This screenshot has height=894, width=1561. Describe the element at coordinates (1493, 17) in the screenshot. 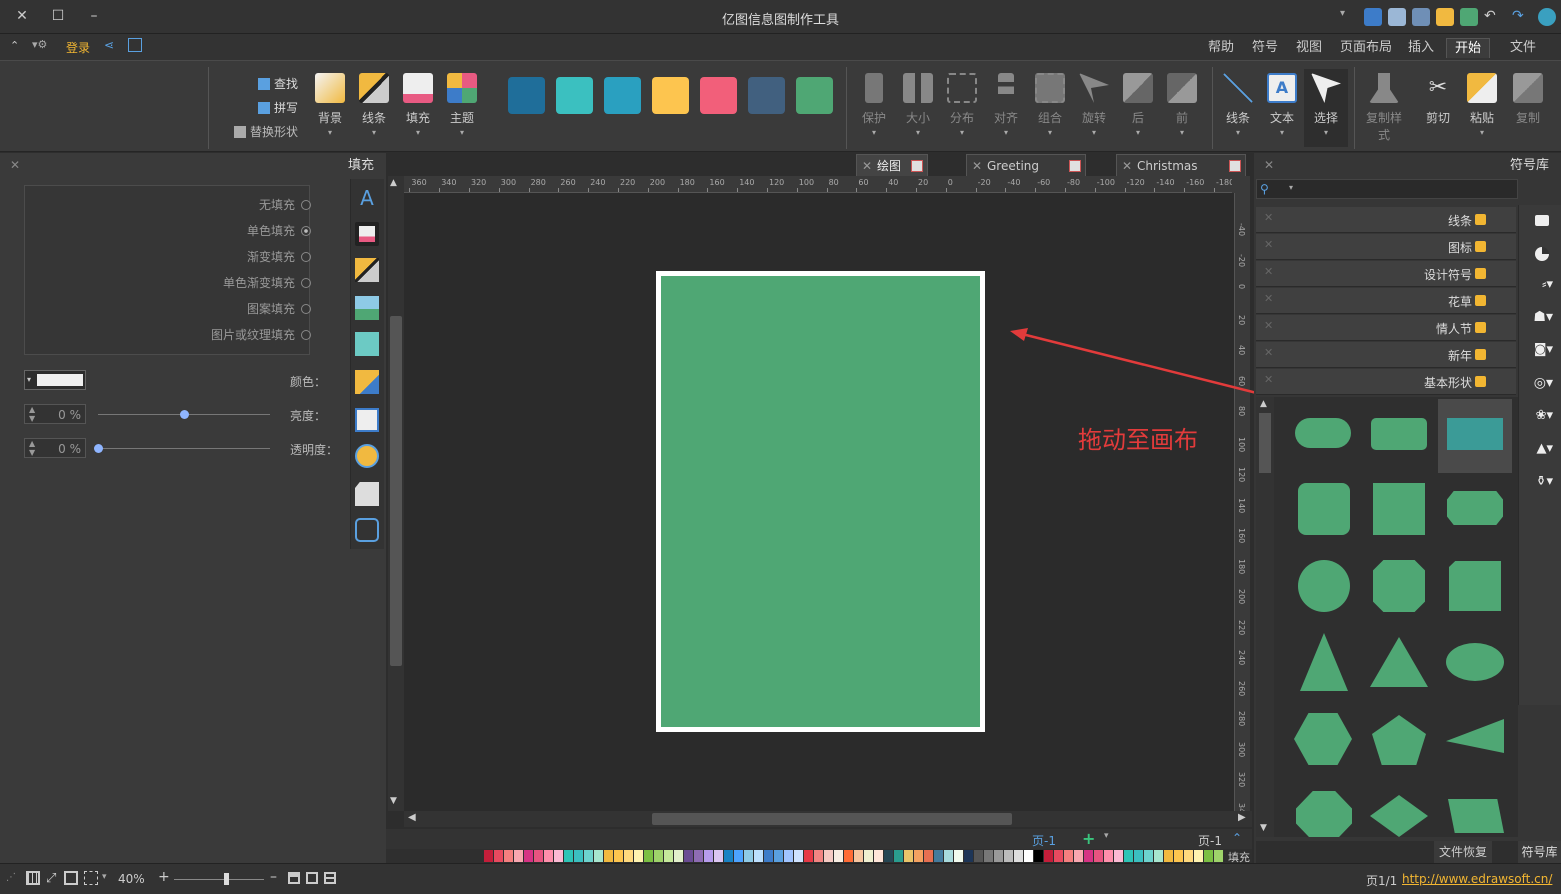

I see `undo-icon: ↶` at that location.